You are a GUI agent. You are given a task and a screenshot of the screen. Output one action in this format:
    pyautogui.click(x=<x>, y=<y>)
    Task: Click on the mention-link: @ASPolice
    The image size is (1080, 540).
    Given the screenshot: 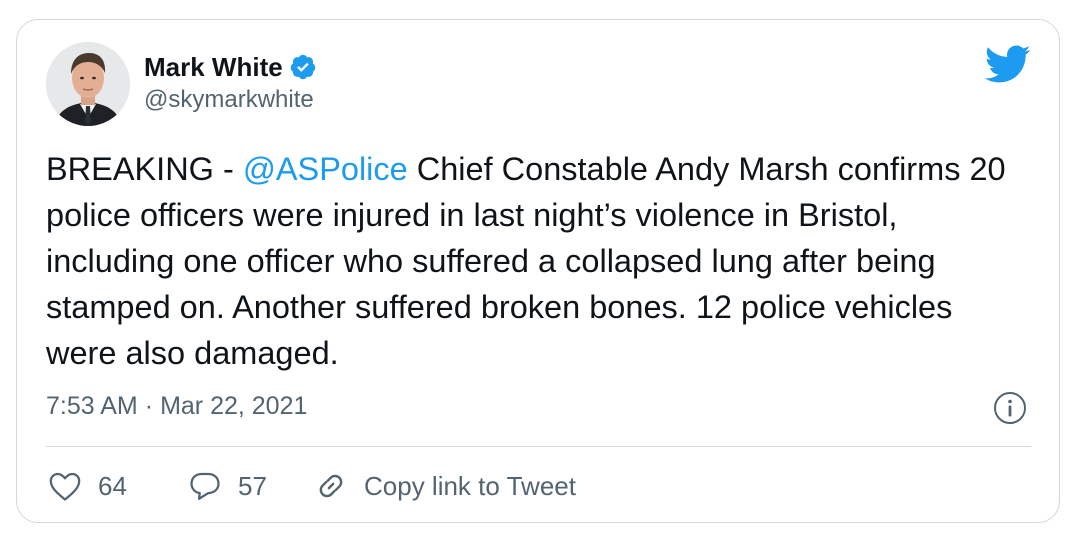 What is the action you would take?
    pyautogui.click(x=325, y=169)
    